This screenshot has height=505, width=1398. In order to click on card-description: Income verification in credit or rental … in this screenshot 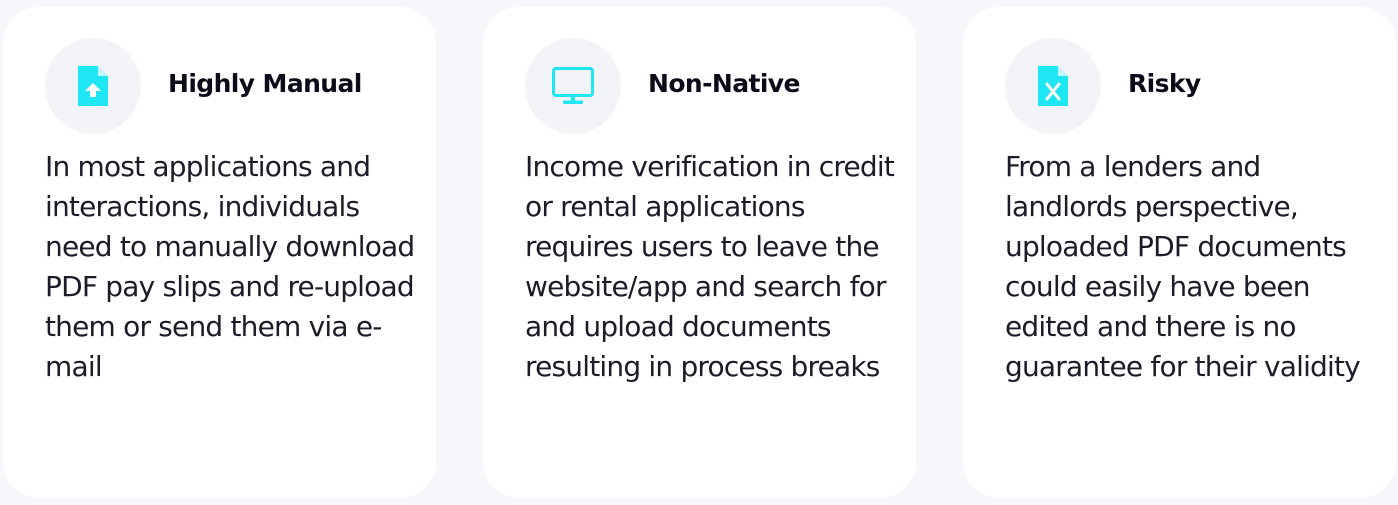, I will do `click(710, 266)`.